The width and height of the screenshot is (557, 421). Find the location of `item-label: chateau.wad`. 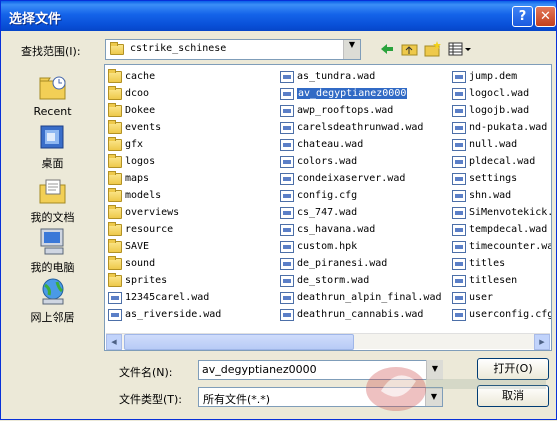

item-label: chateau.wad is located at coordinates (330, 144).